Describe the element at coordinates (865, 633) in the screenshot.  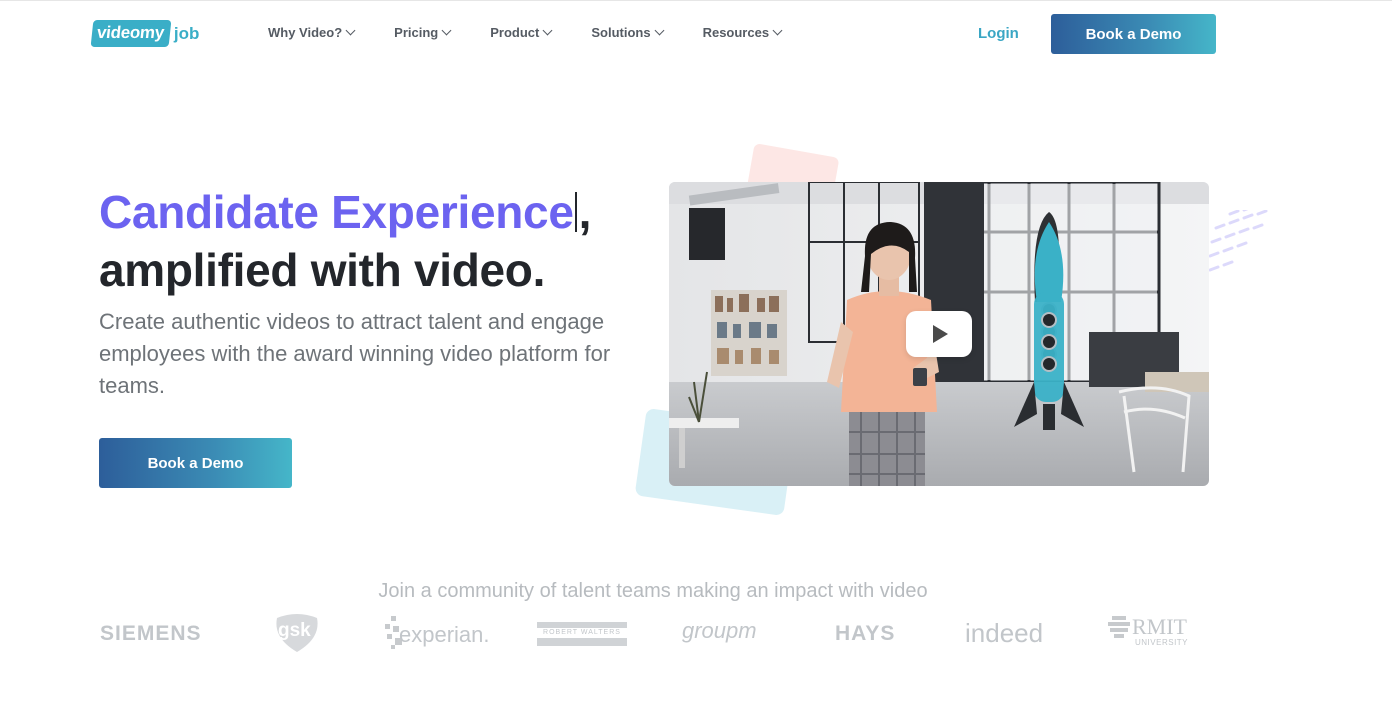
I see `logo-hays: HAYS` at that location.